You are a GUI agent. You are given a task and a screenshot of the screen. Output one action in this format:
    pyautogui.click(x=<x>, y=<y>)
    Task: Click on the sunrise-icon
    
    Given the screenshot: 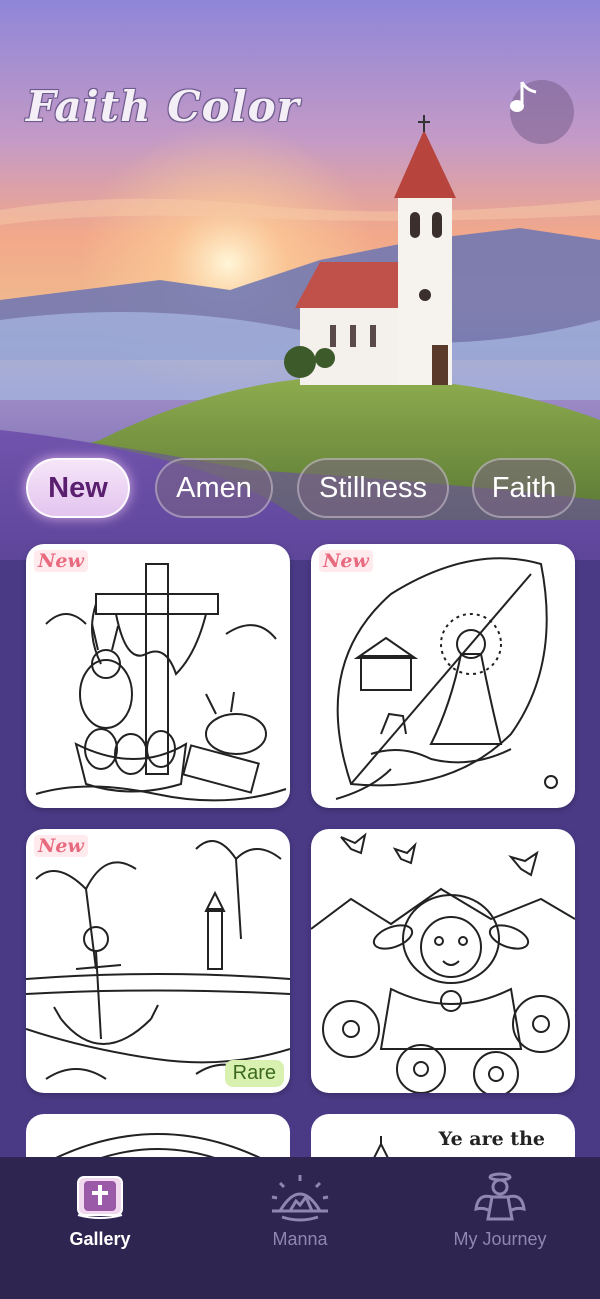 What is the action you would take?
    pyautogui.click(x=300, y=1198)
    